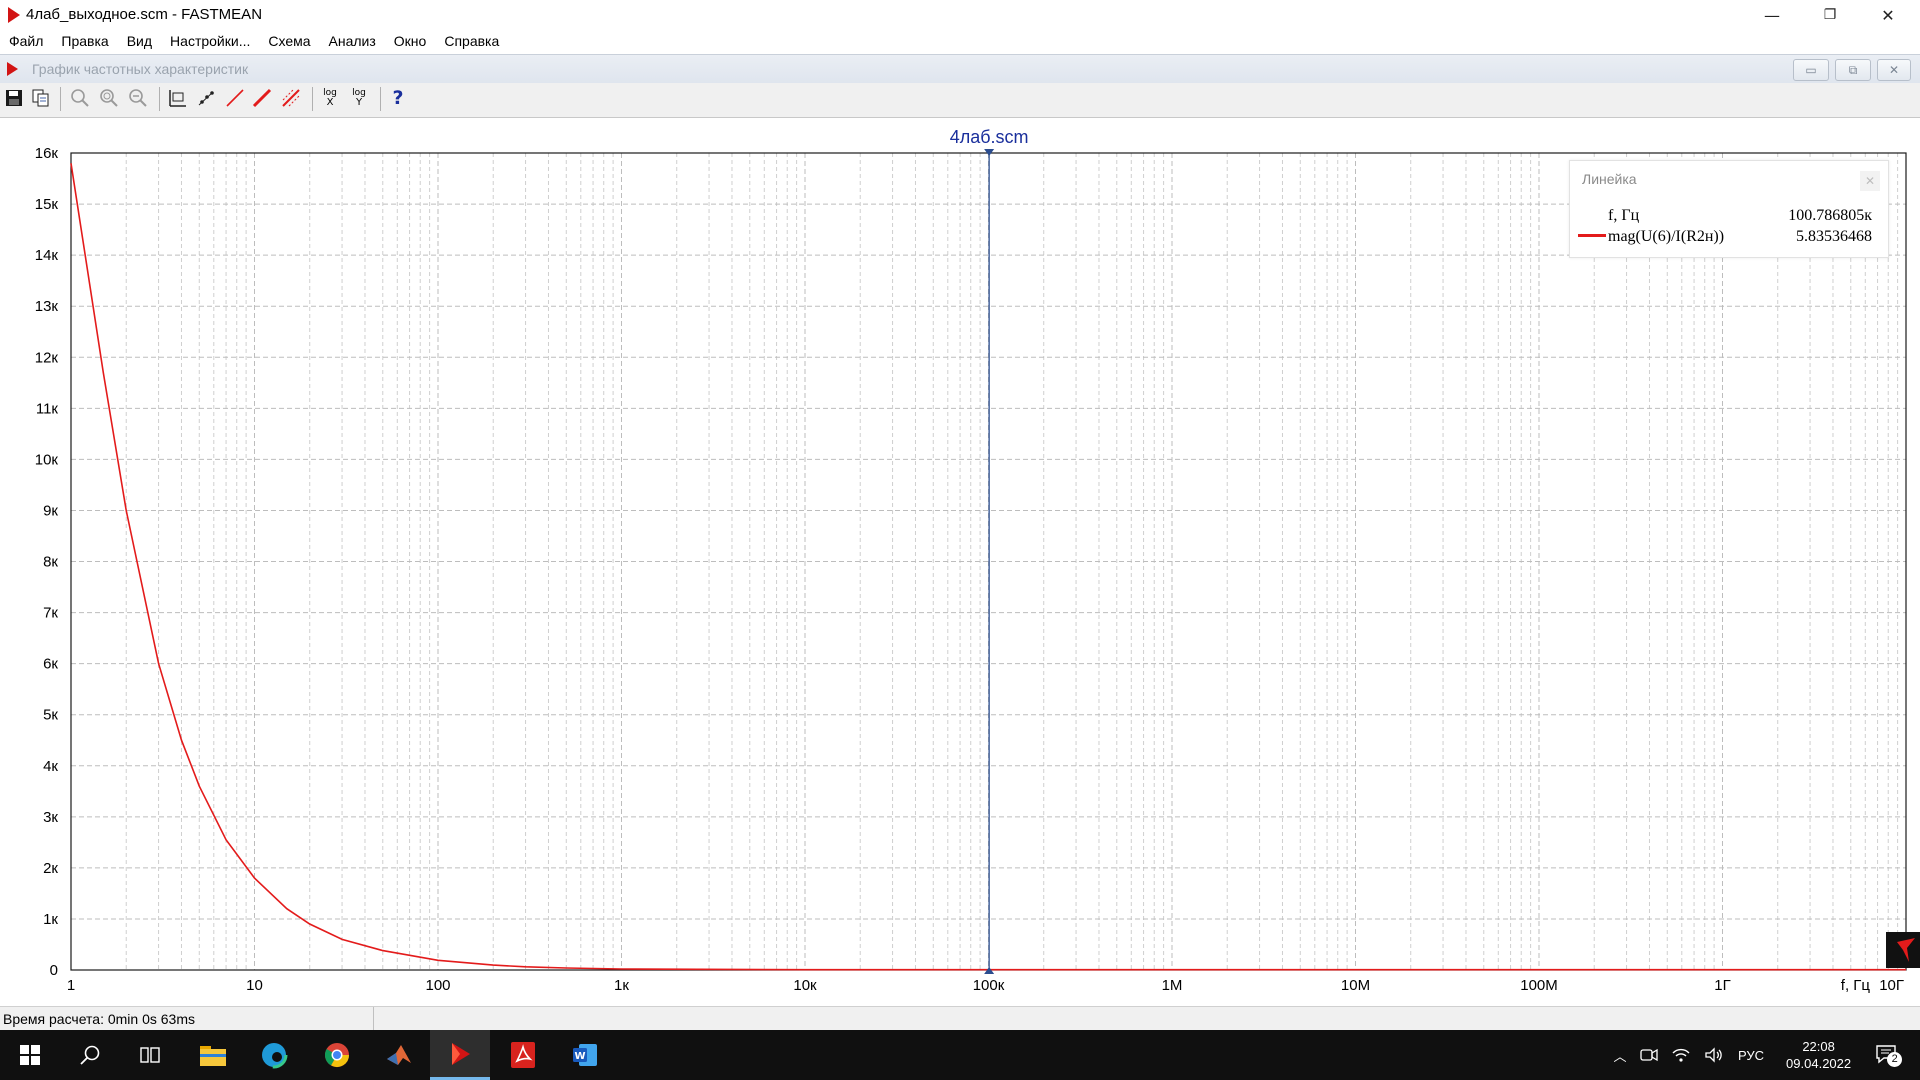 The width and height of the screenshot is (1920, 1080). I want to click on word-icon: W, so click(585, 1055).